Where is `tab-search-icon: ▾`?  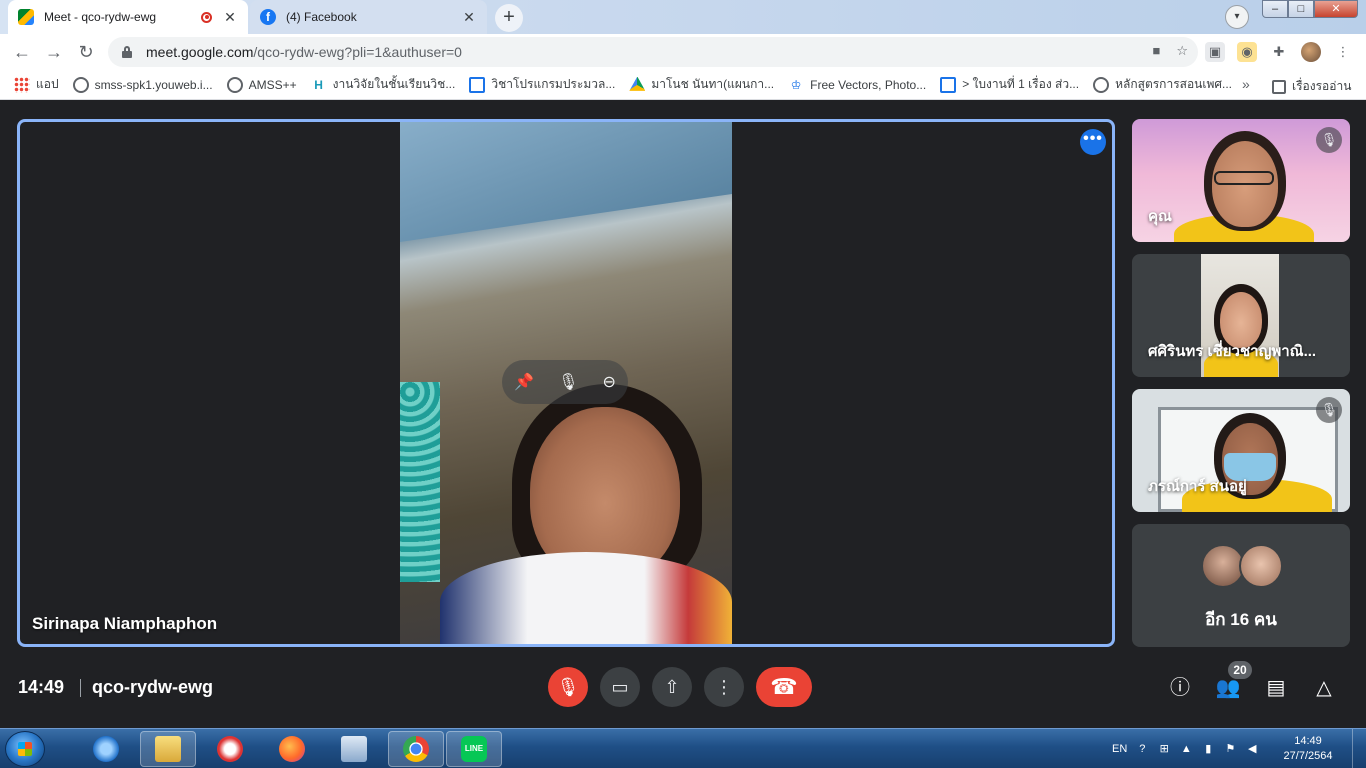 tab-search-icon: ▾ is located at coordinates (1237, 17).